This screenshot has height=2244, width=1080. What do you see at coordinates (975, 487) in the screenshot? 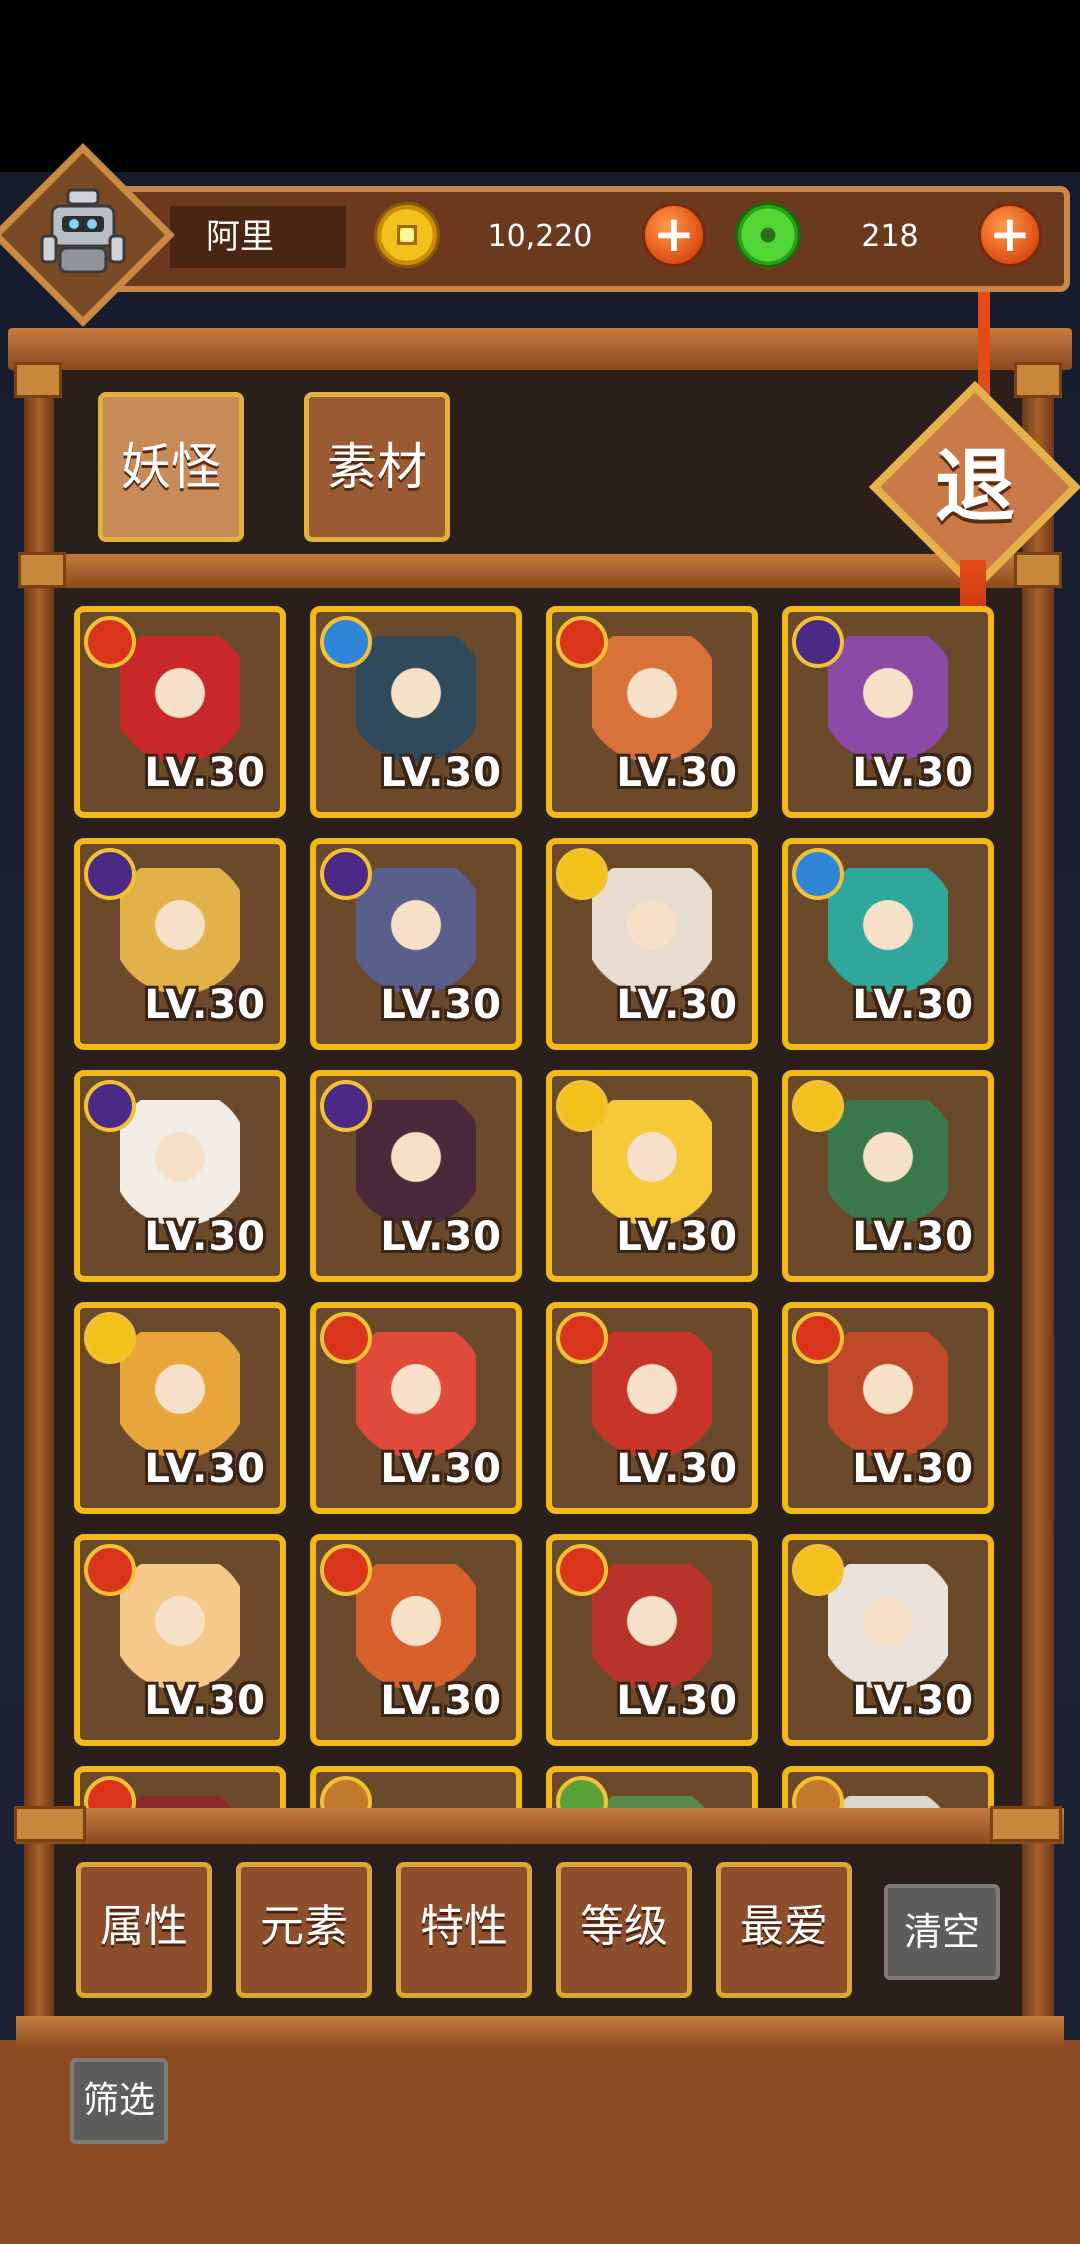
I see `exit-label: 退` at bounding box center [975, 487].